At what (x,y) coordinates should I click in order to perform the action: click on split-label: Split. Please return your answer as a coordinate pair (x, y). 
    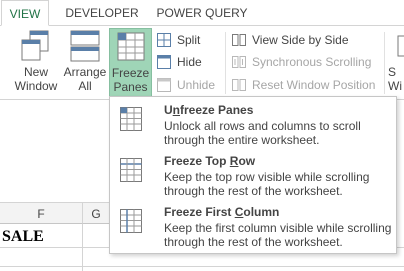
    Looking at the image, I should click on (189, 40).